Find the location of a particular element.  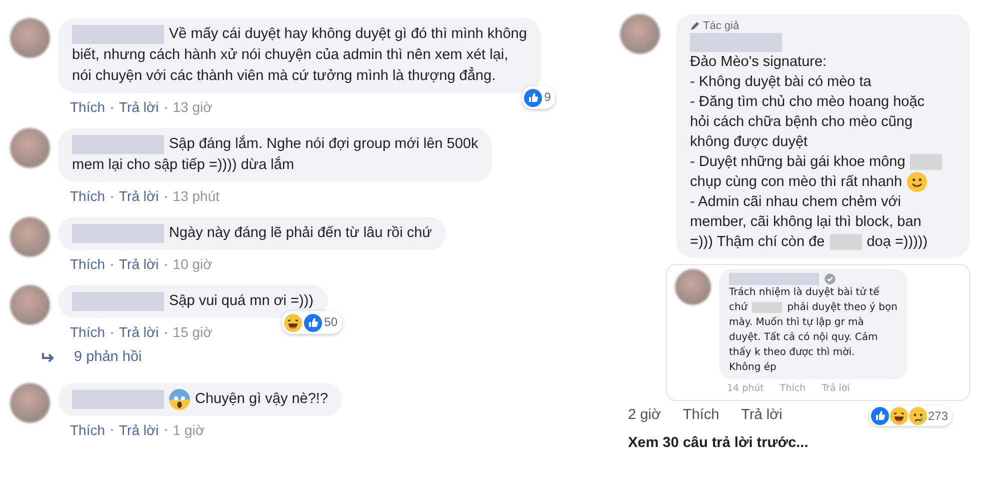

reply-text: phải duyệt theo ý bọn is located at coordinates (842, 307).